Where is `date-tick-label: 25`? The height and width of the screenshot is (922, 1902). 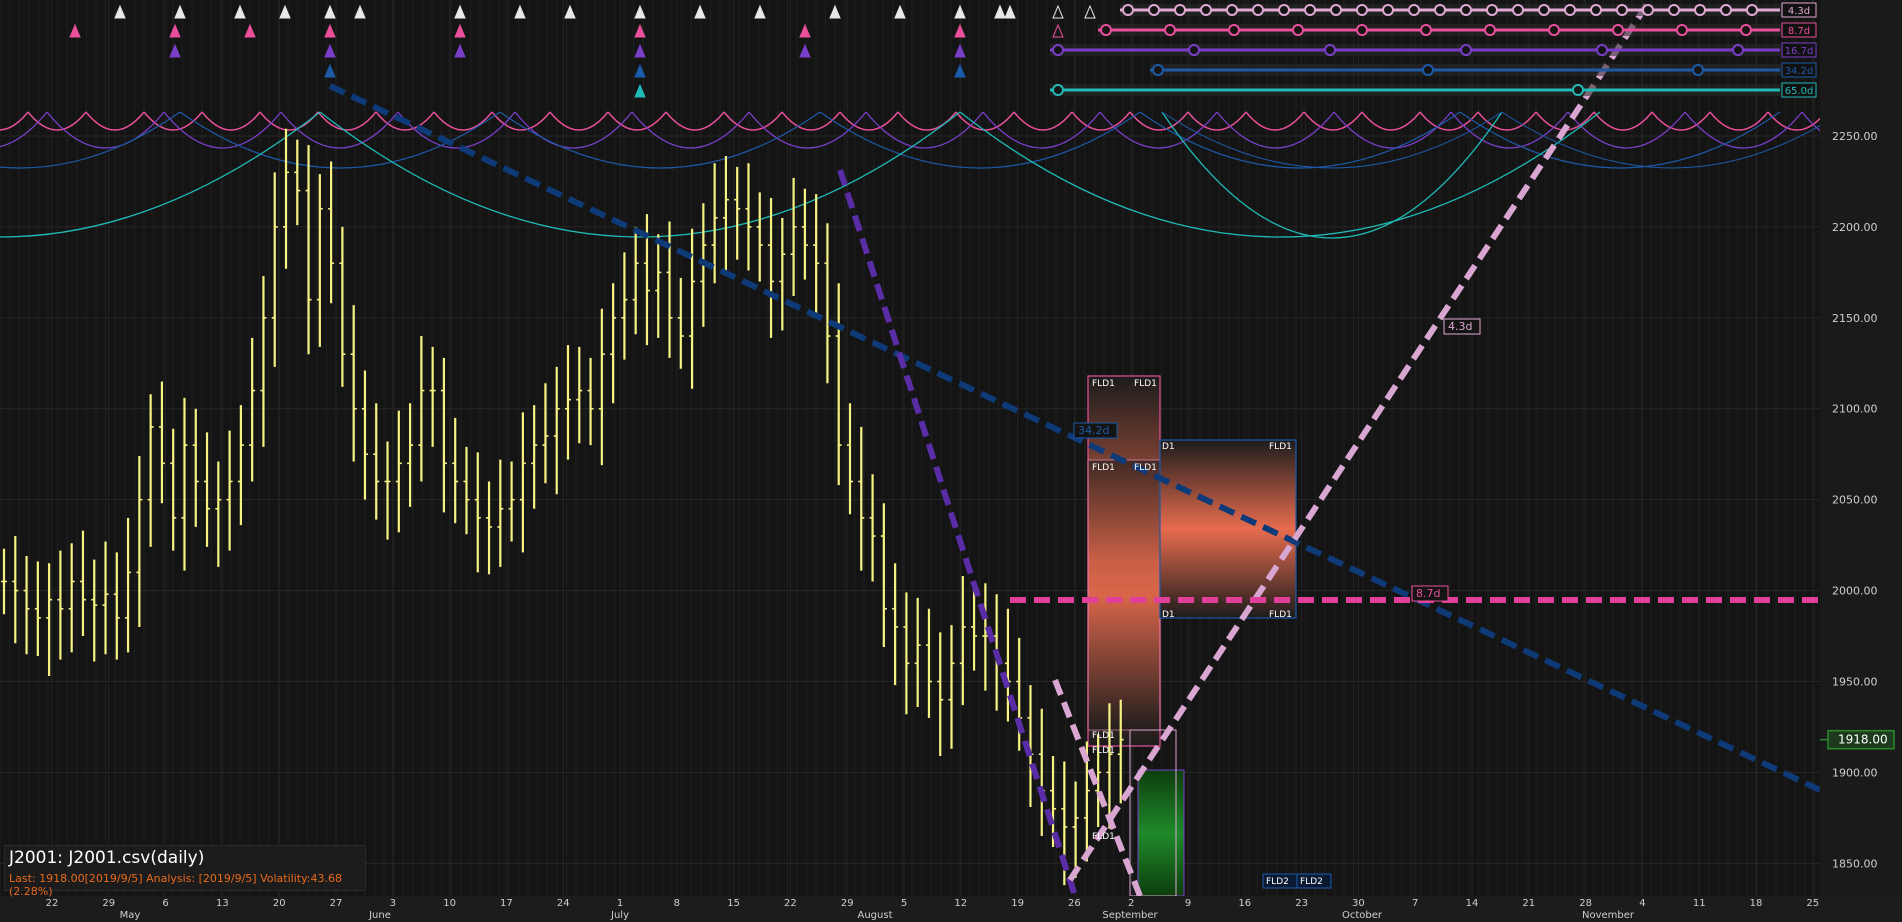
date-tick-label: 25 is located at coordinates (1812, 903).